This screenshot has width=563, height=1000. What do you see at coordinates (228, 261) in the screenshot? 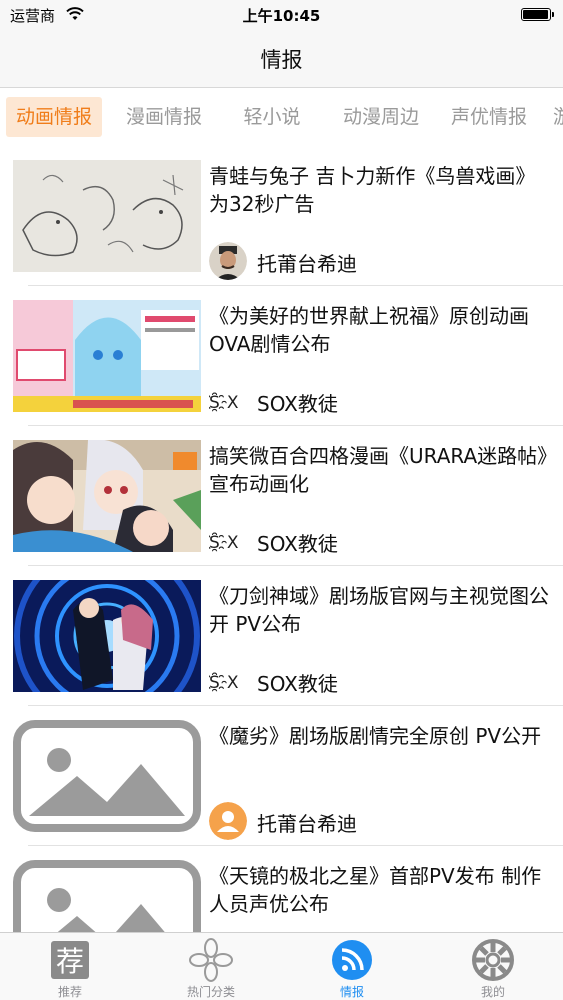
I see `user-photo-avatar` at bounding box center [228, 261].